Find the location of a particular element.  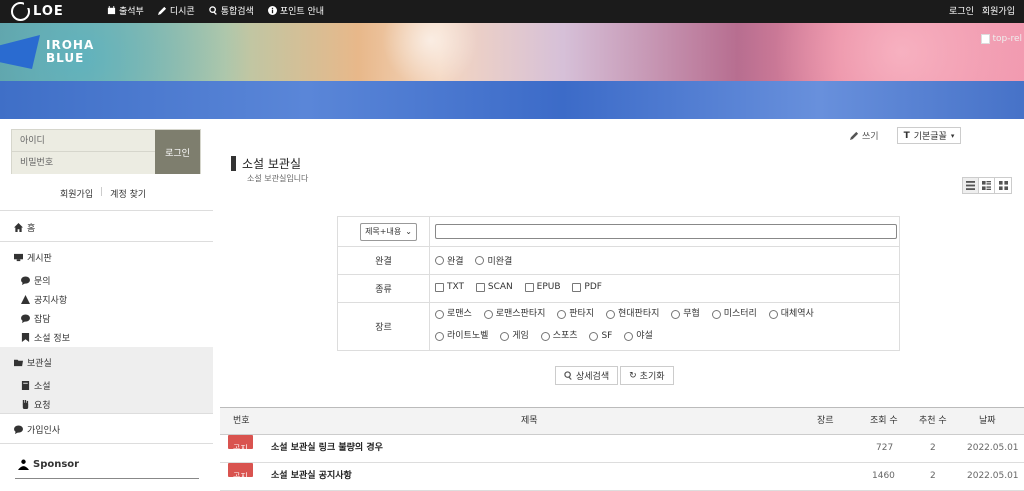

top-account-links: 로그인 회원가입 is located at coordinates (982, 10).